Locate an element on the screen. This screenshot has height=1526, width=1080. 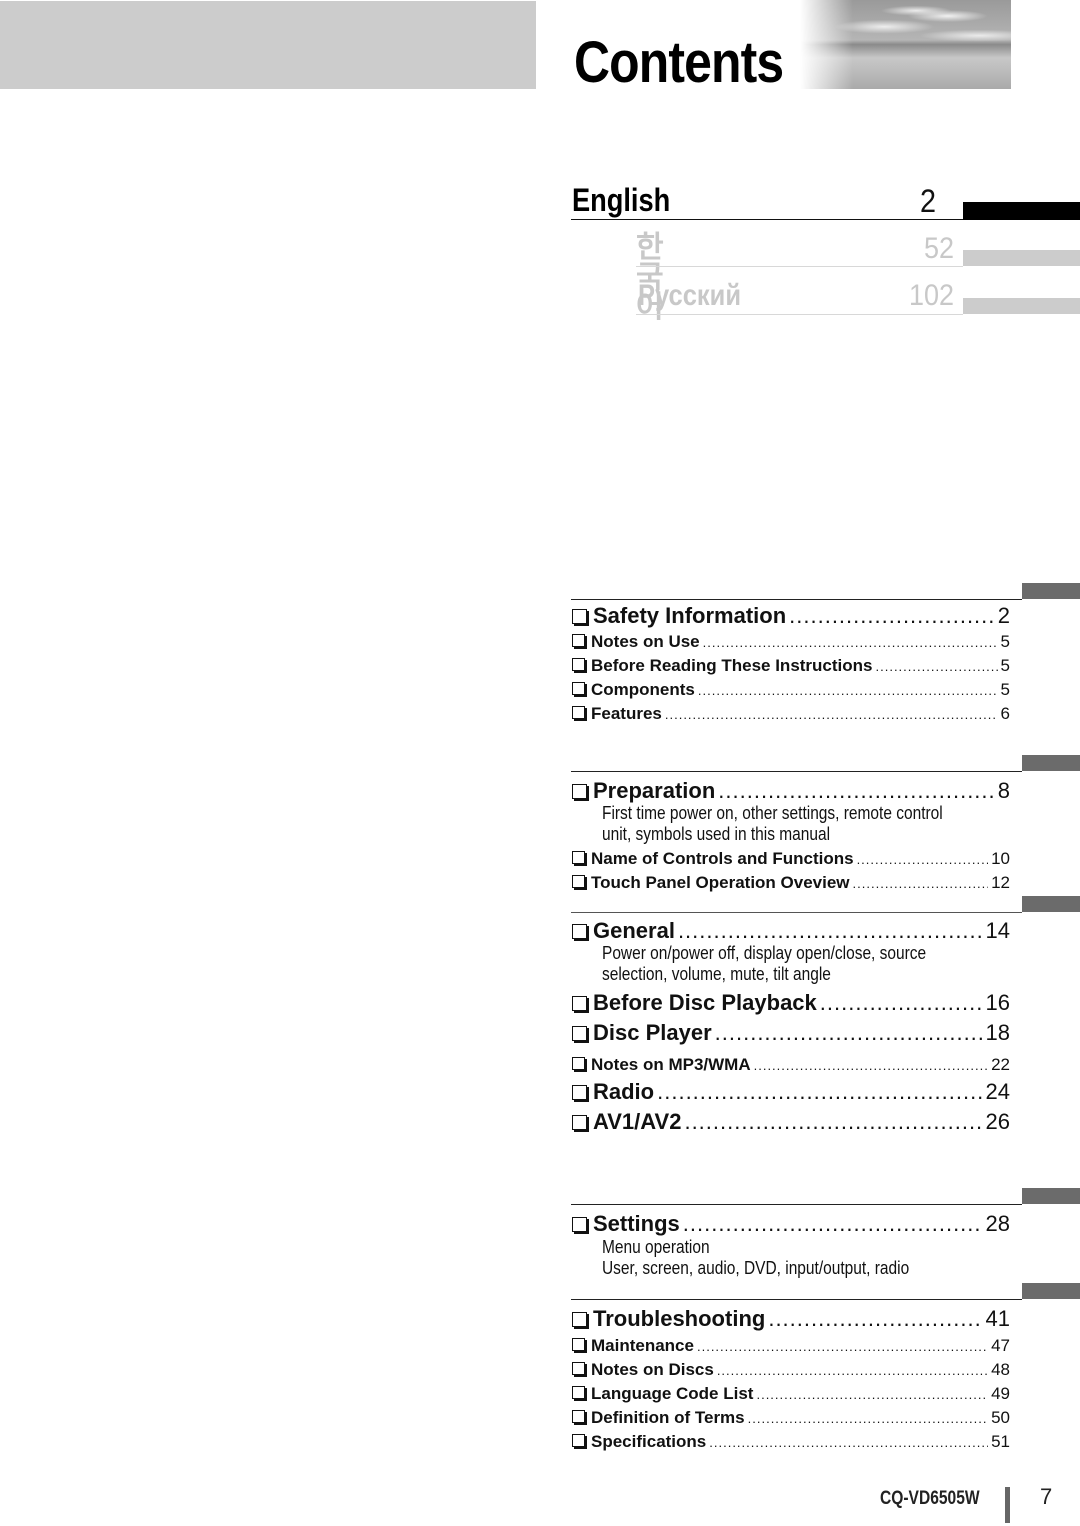
toc-page: 10 is located at coordinates (1000, 858).